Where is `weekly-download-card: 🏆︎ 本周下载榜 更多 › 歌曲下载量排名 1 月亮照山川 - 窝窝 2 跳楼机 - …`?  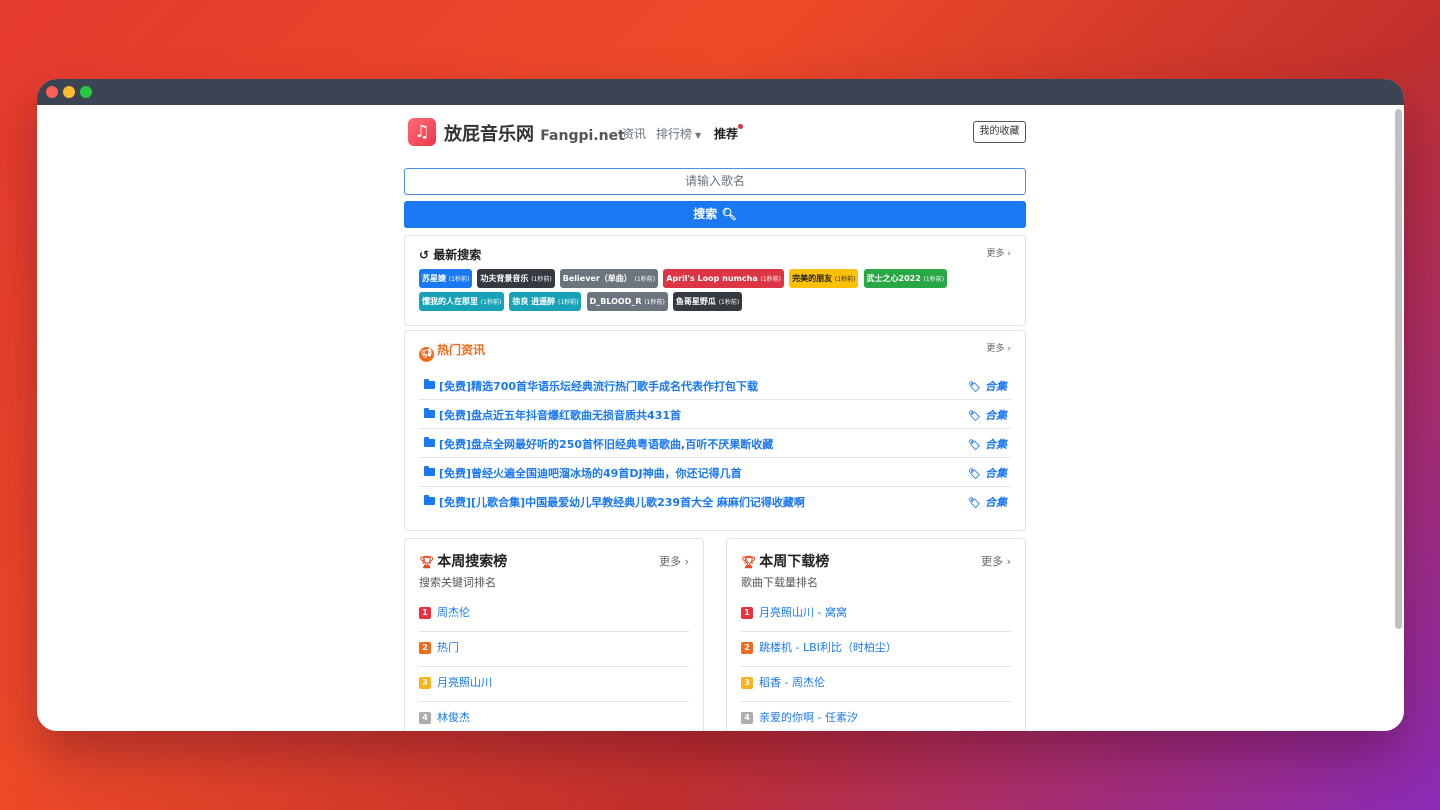
weekly-download-card: 🏆︎ 本周下载榜 更多 › 歌曲下载量排名 1 月亮照山川 - 窝窝 2 跳楼机 - … is located at coordinates (876, 634).